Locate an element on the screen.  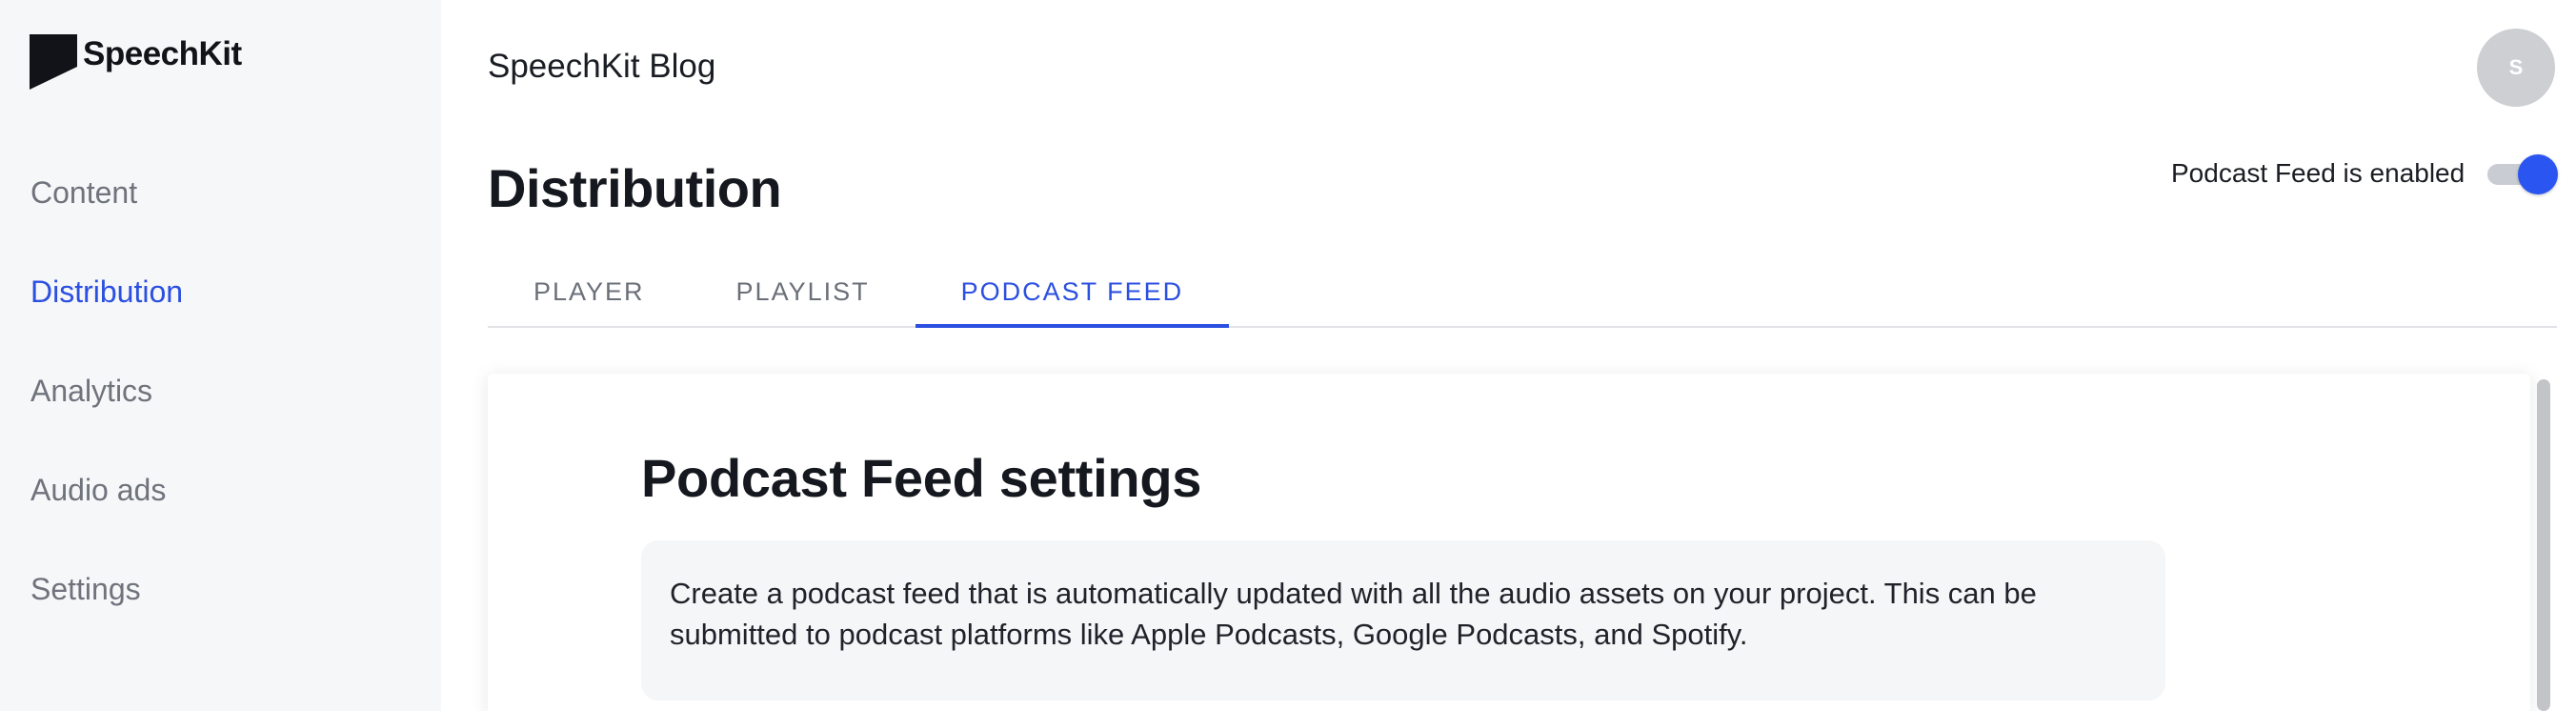
podcast-feed-toggle is located at coordinates (2523, 173).